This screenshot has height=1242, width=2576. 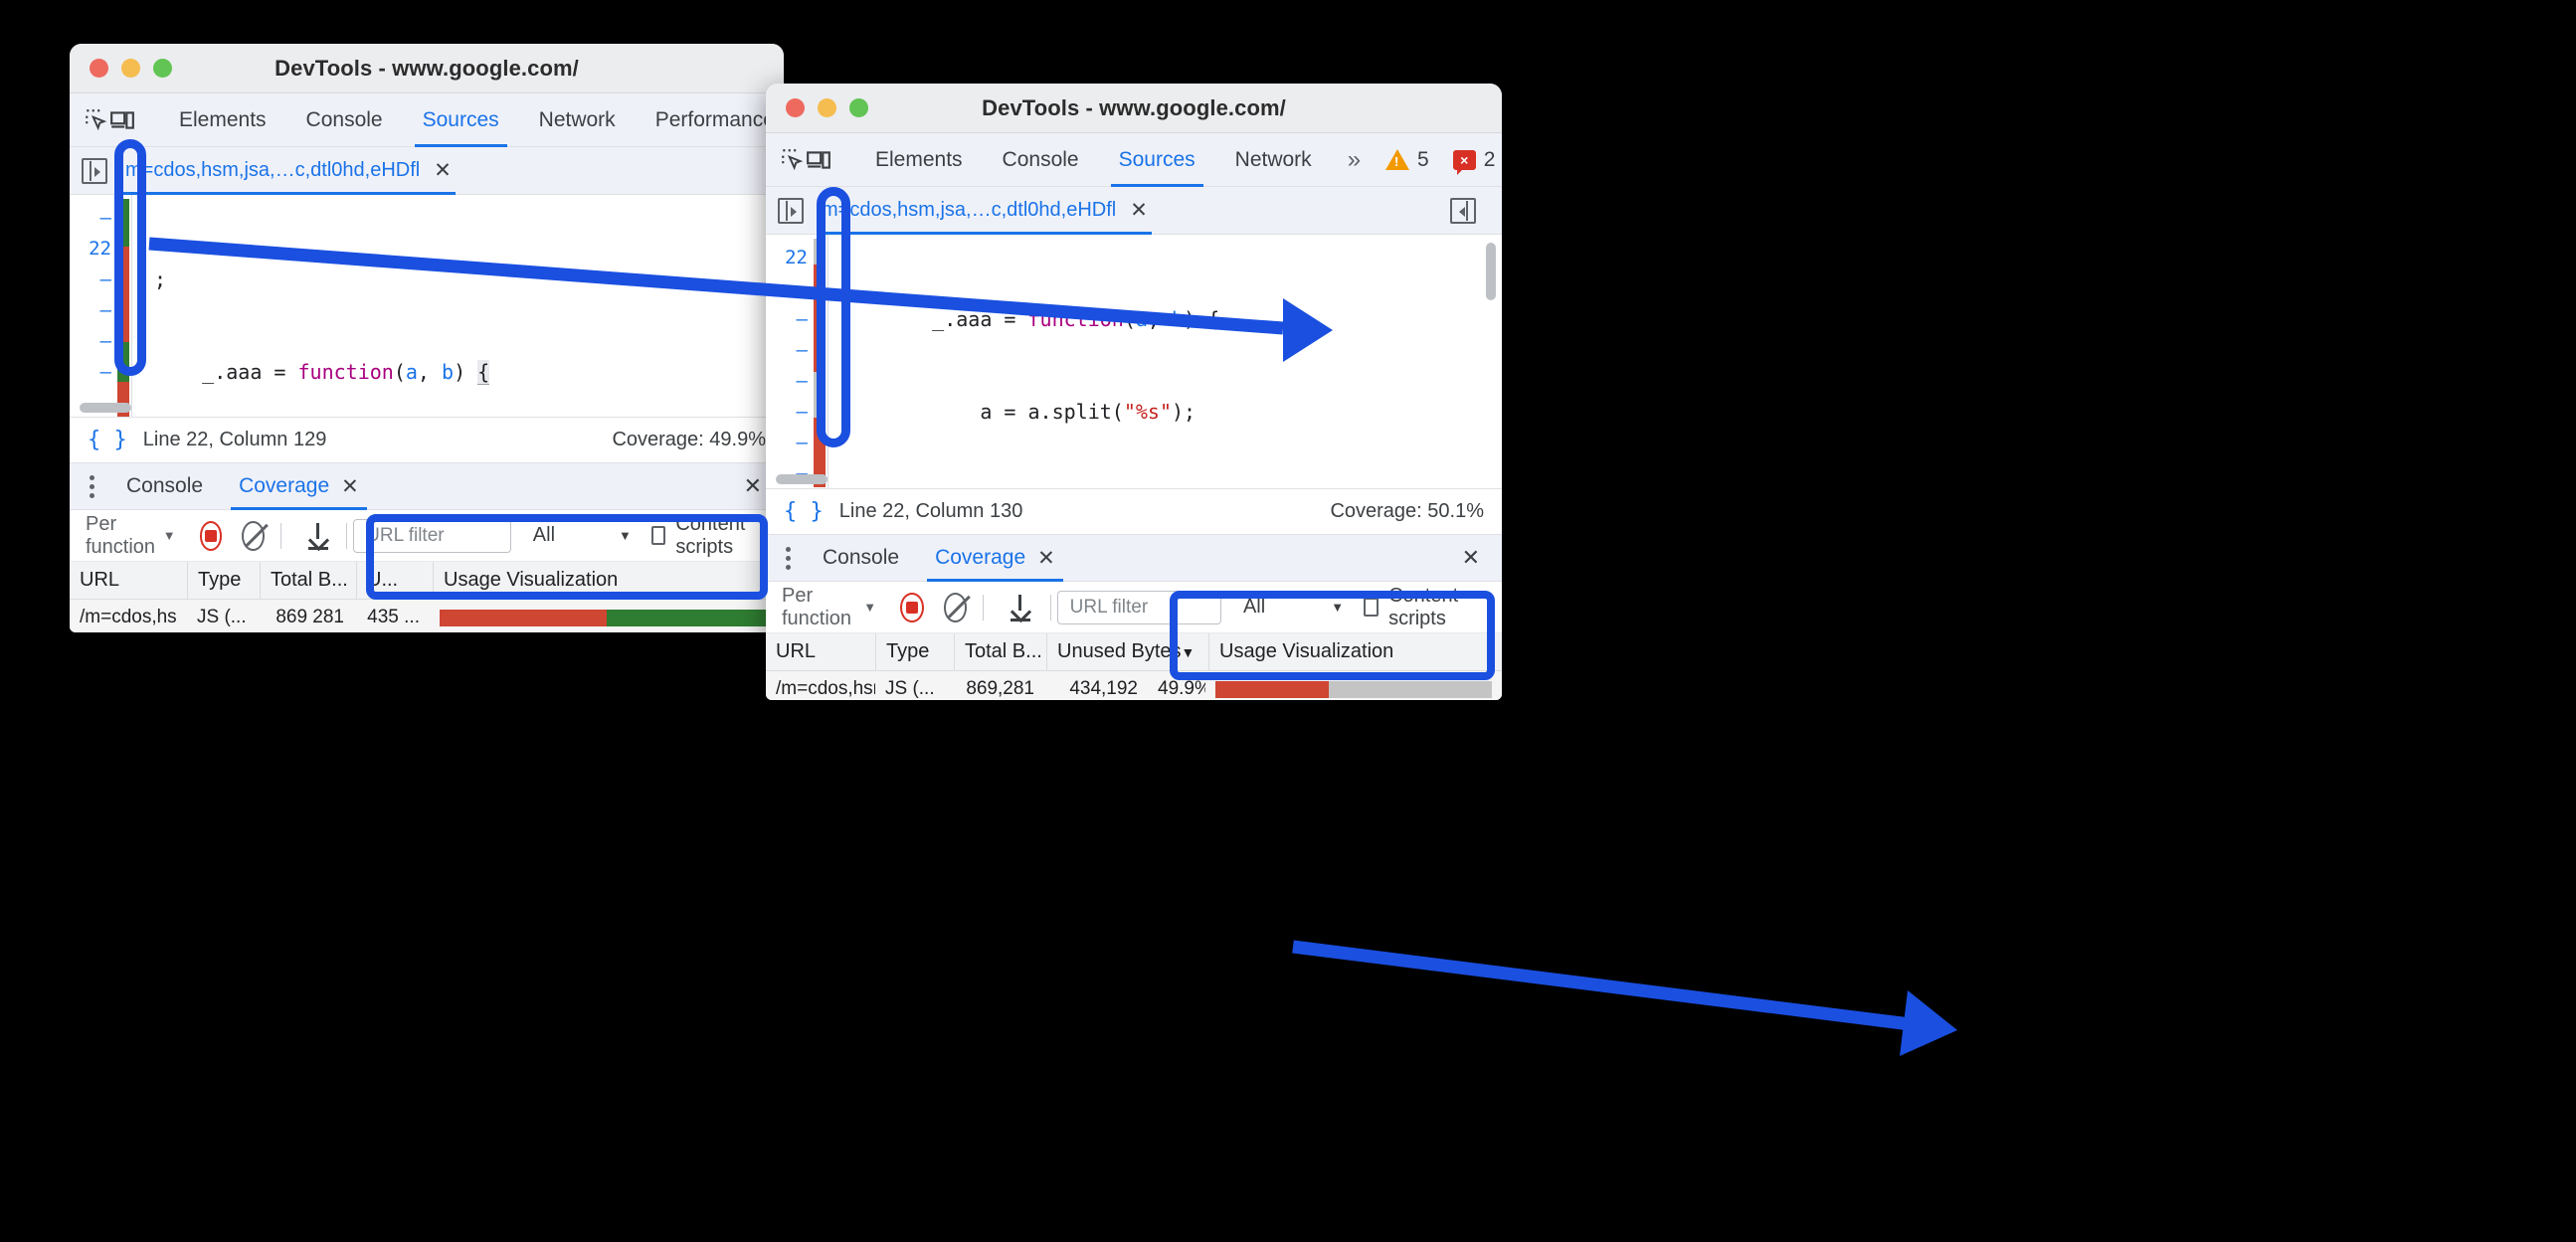 I want to click on back-usage-visualization-highlight, so click(x=567, y=557).